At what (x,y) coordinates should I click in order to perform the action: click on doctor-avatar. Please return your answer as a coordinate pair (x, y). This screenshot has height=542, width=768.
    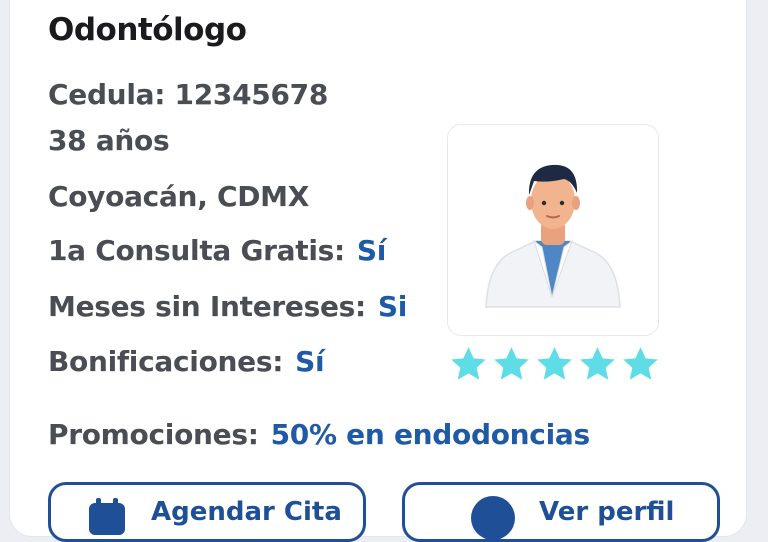
    Looking at the image, I should click on (553, 230).